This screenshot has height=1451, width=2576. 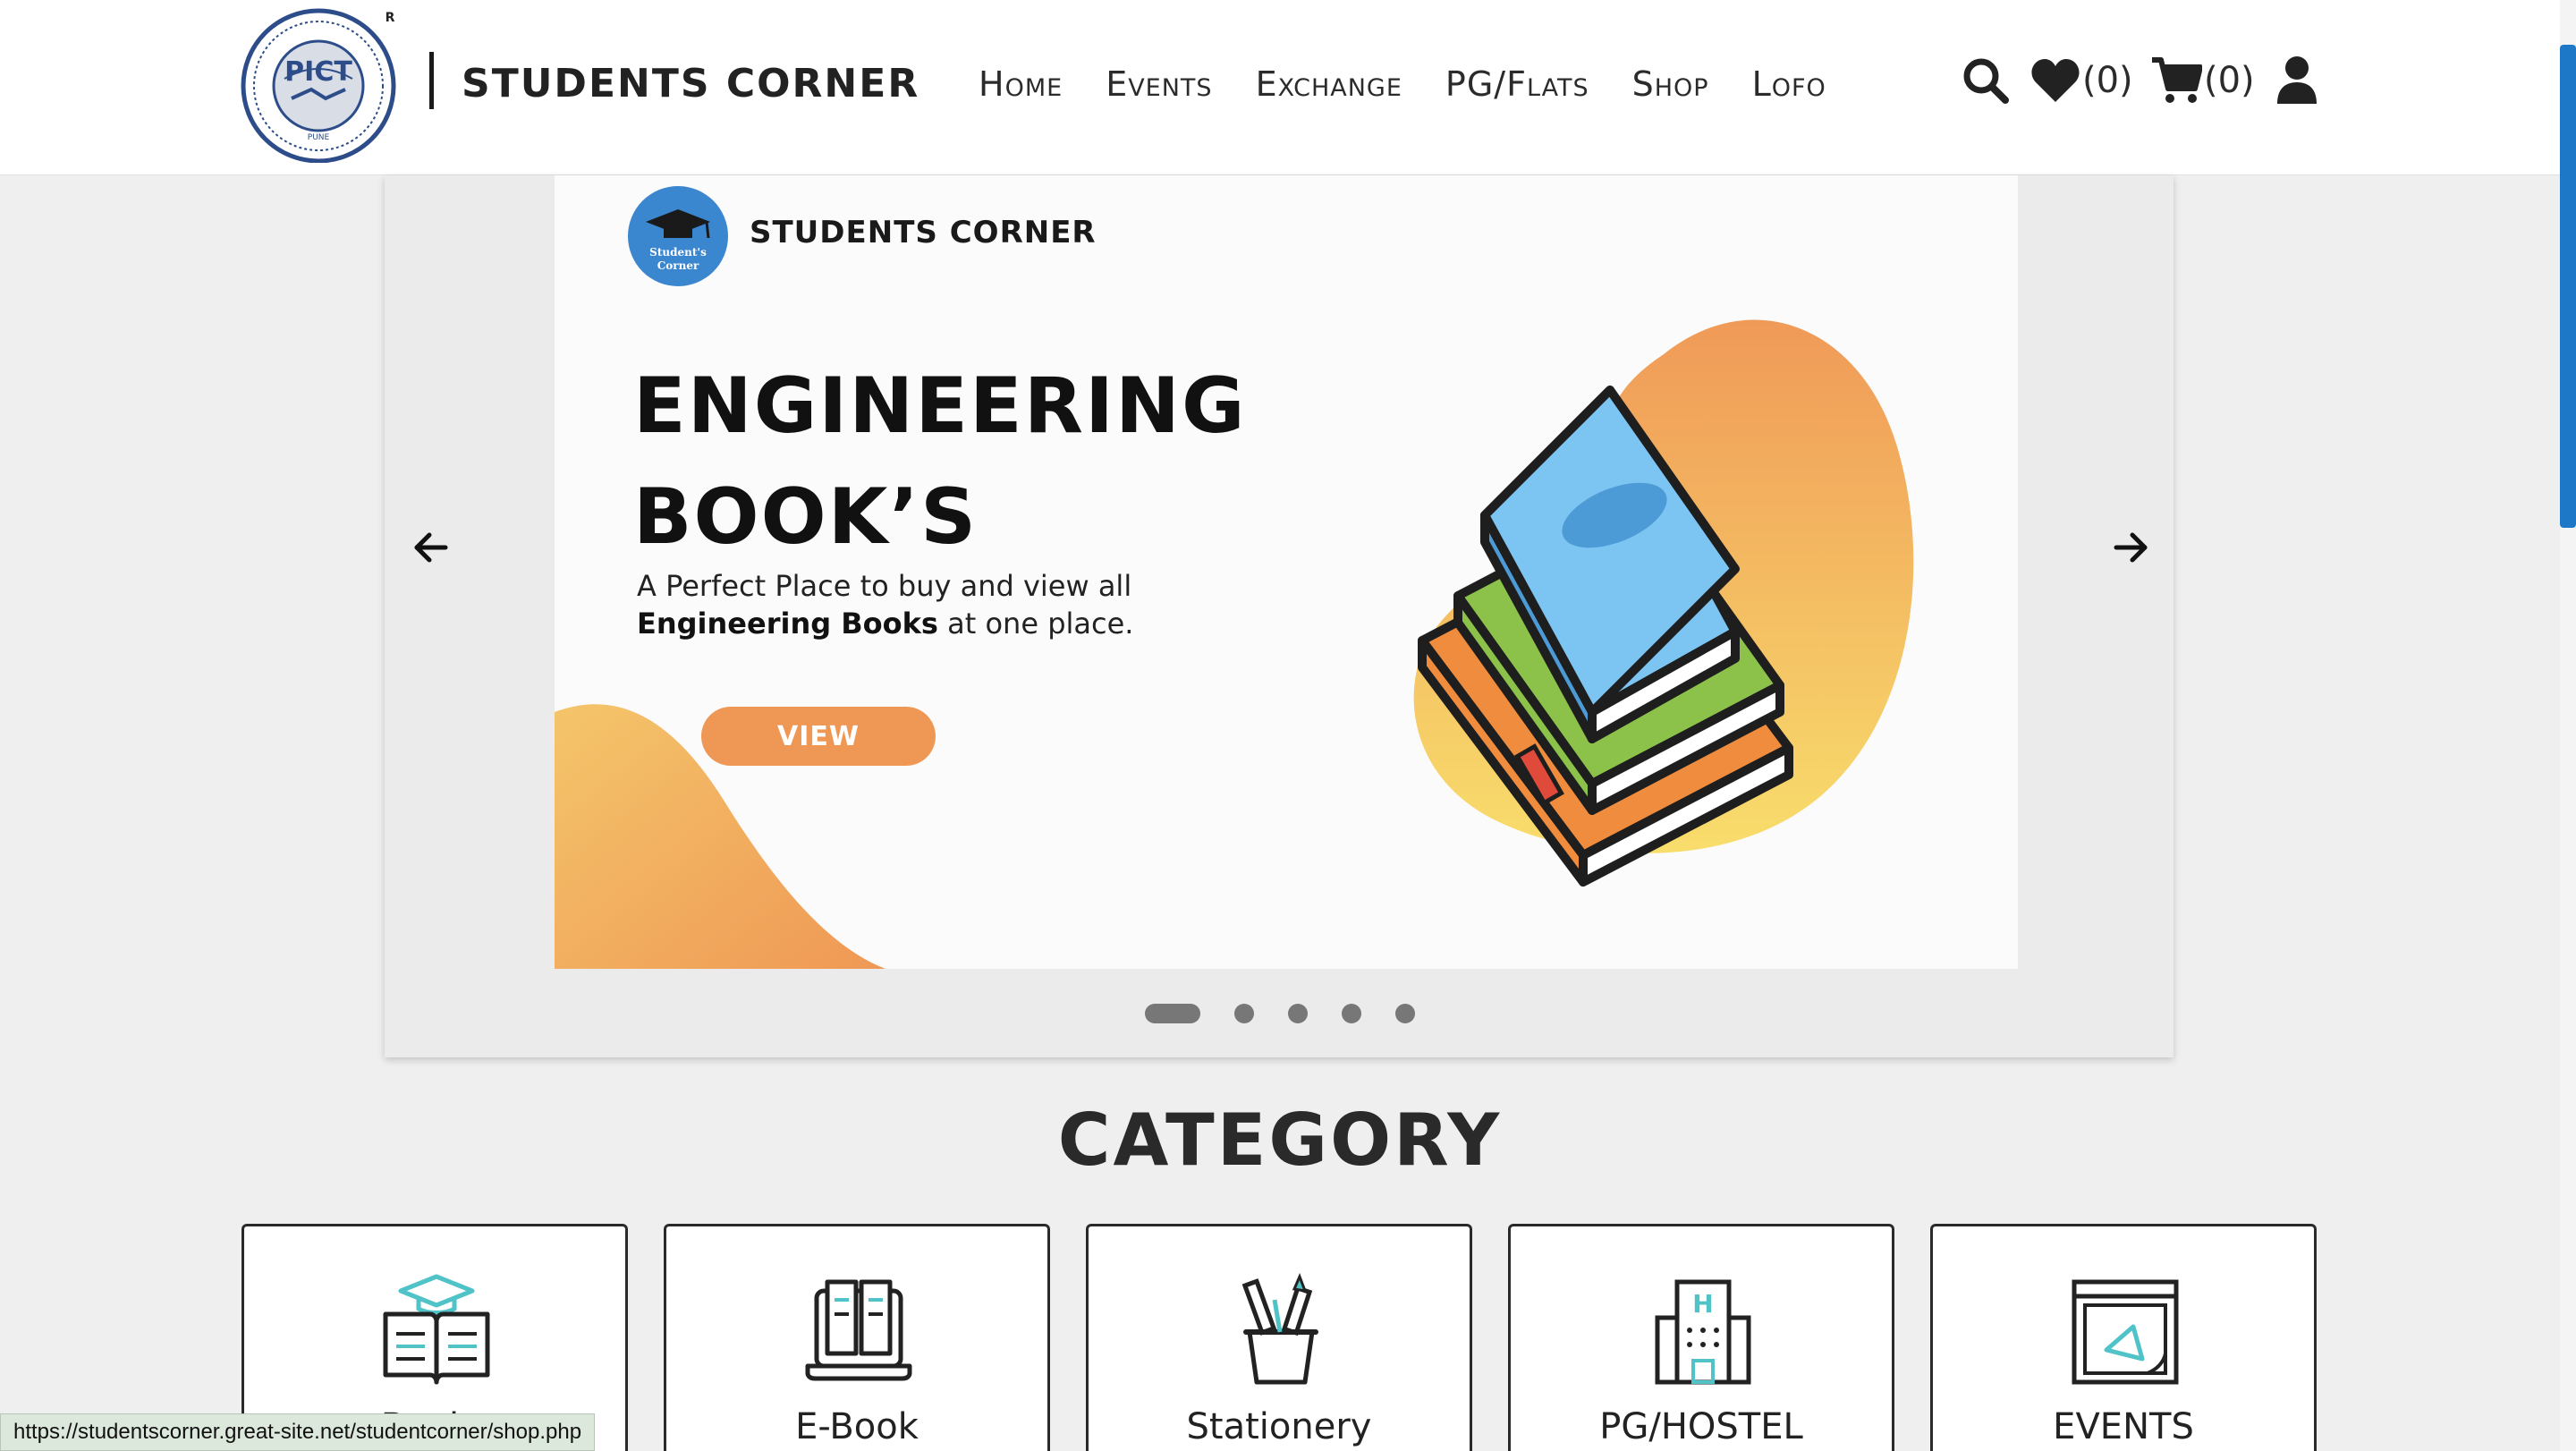 I want to click on nav-lofo: Lofo, so click(x=1789, y=84).